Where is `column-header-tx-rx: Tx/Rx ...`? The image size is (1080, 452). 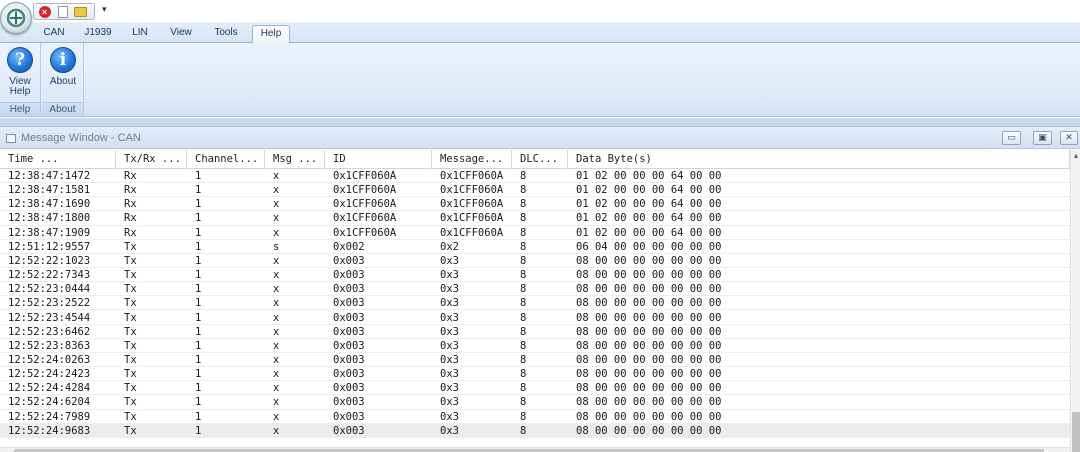 column-header-tx-rx: Tx/Rx ... is located at coordinates (151, 159).